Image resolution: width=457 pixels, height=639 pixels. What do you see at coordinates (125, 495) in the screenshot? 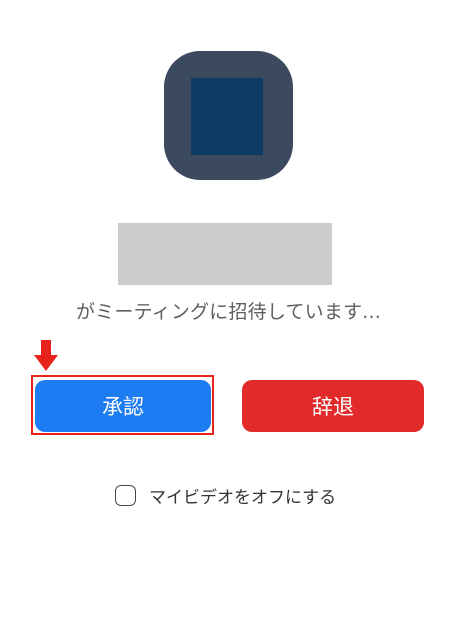
I see `video-off-checkbox` at bounding box center [125, 495].